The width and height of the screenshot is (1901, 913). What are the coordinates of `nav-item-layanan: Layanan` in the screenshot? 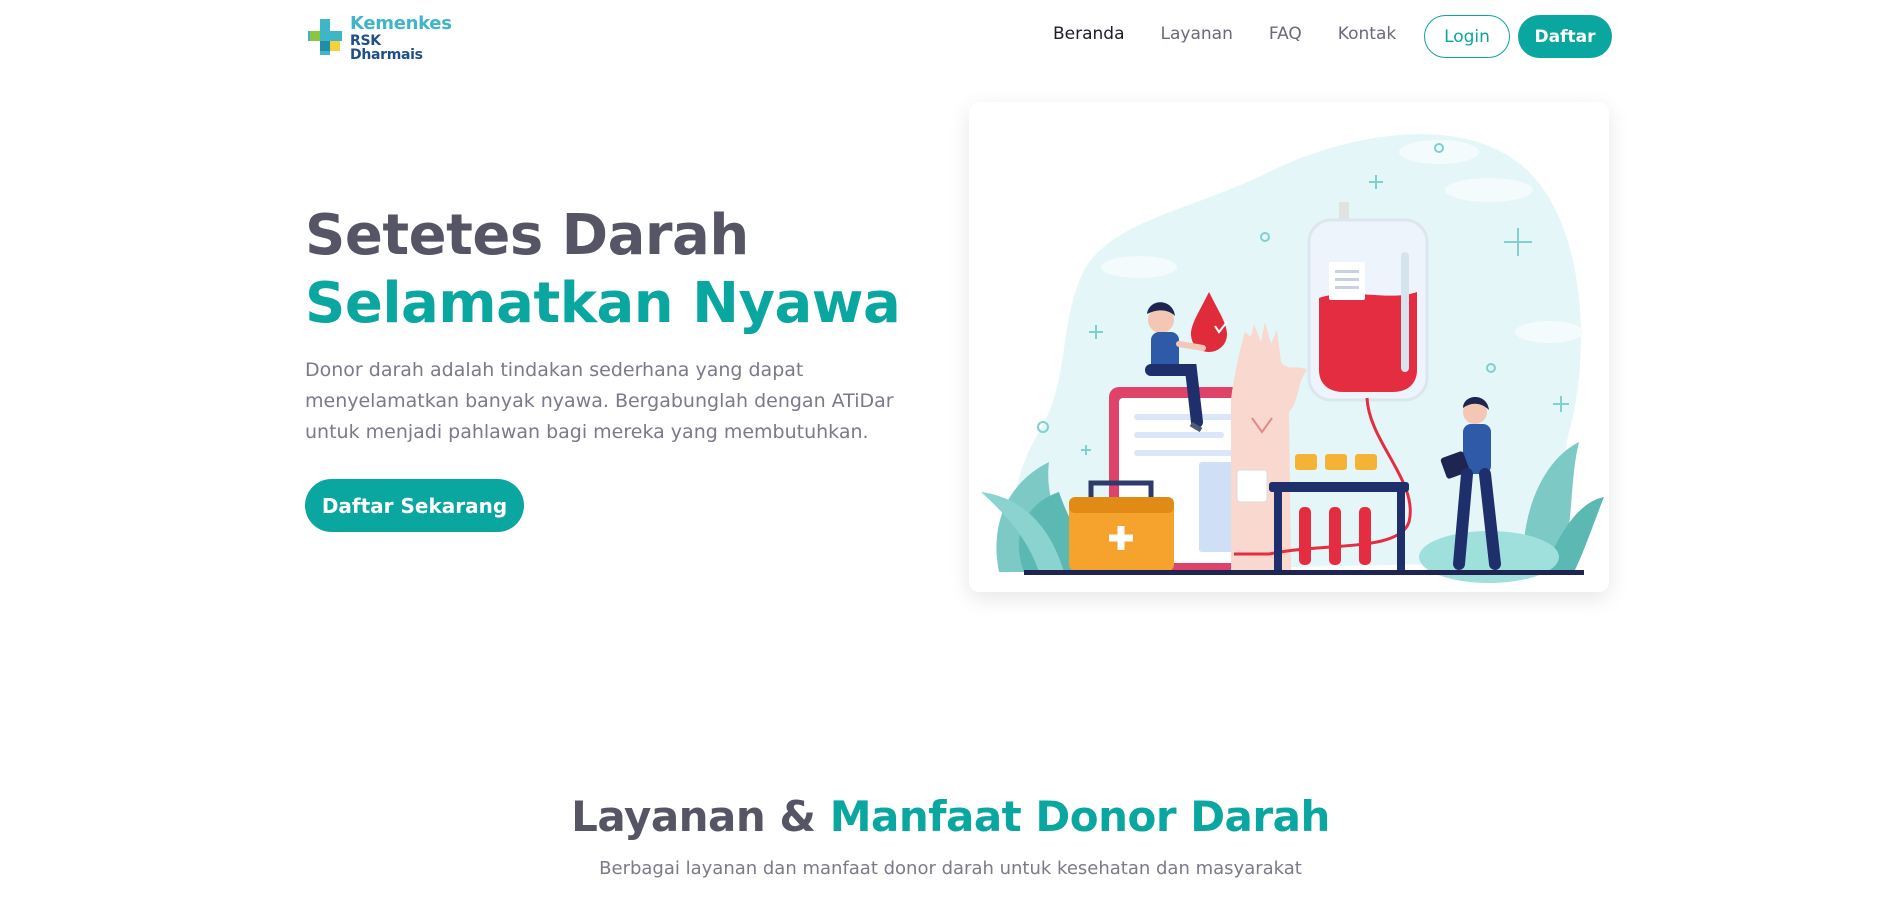 It's located at (1197, 34).